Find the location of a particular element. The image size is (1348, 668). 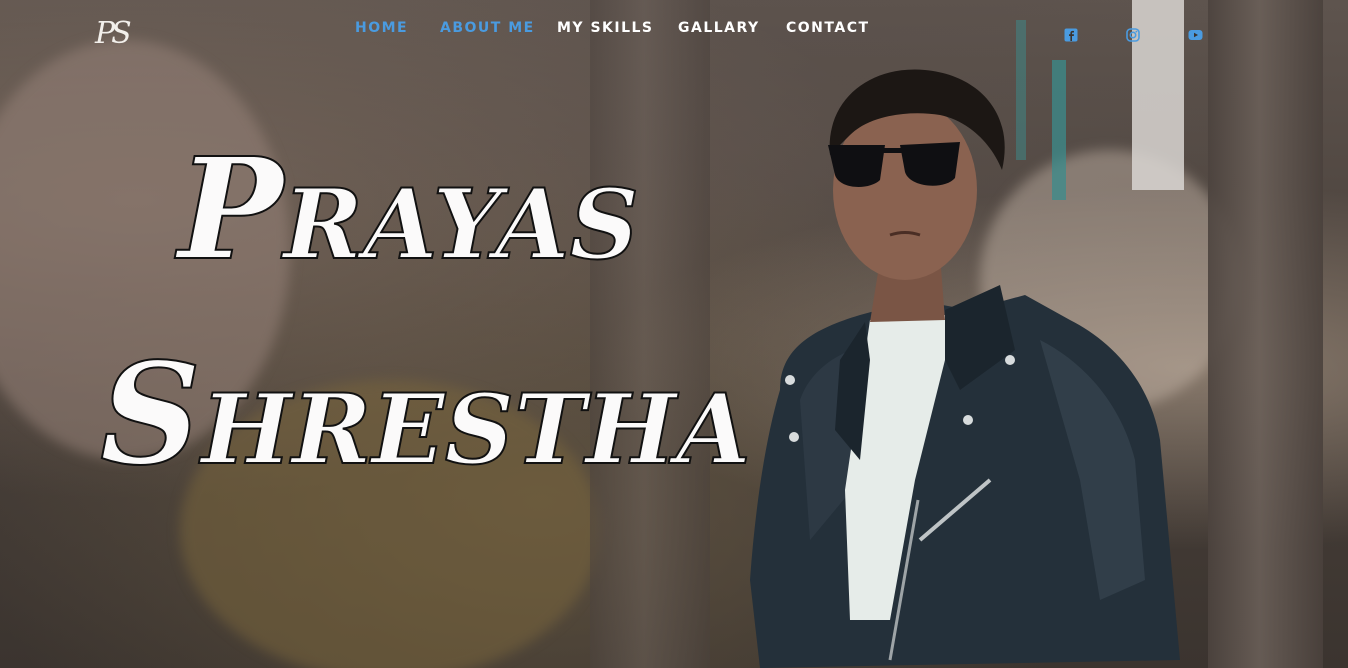

first-name-rest: RAYAS is located at coordinates (461, 224).